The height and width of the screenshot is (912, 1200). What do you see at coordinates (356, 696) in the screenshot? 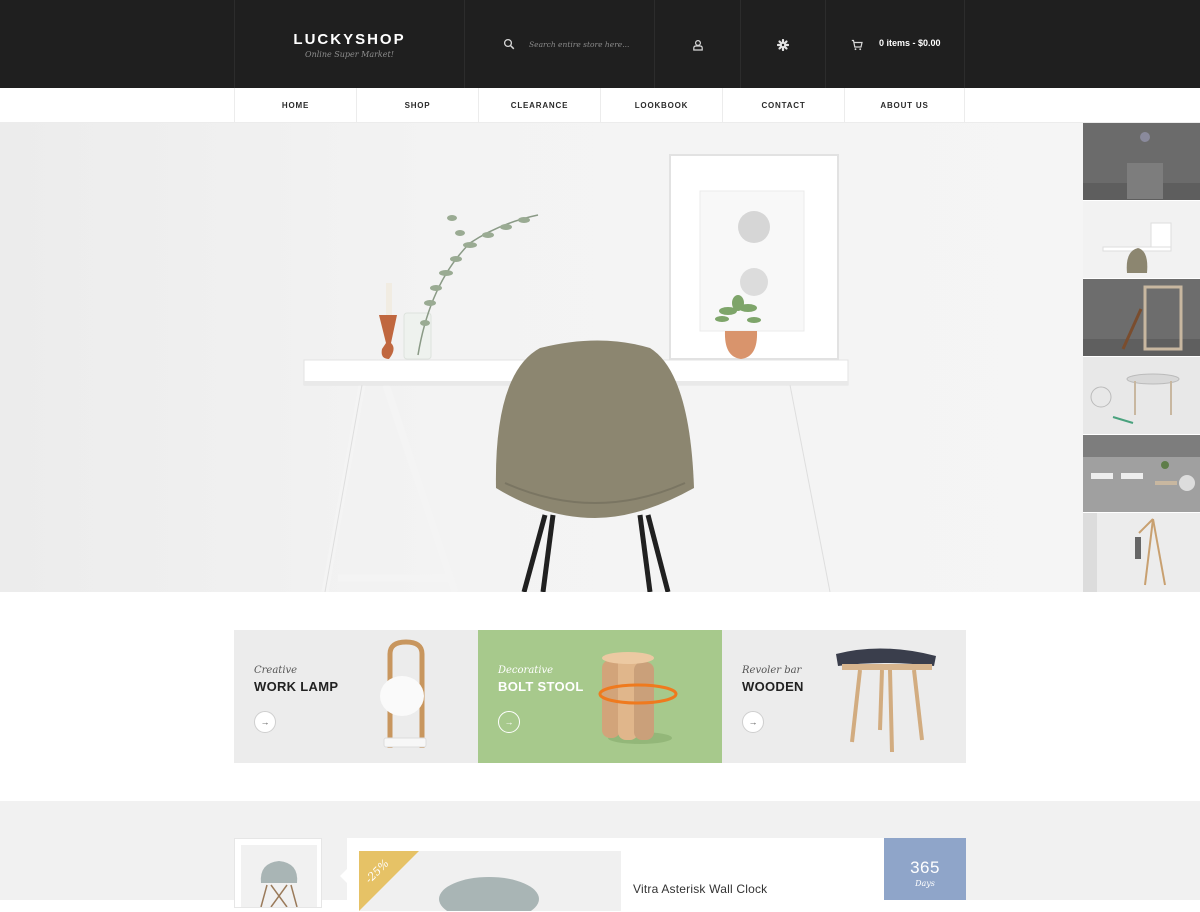
I see `banner-work-lamp: Creative WORK LAMP →` at bounding box center [356, 696].